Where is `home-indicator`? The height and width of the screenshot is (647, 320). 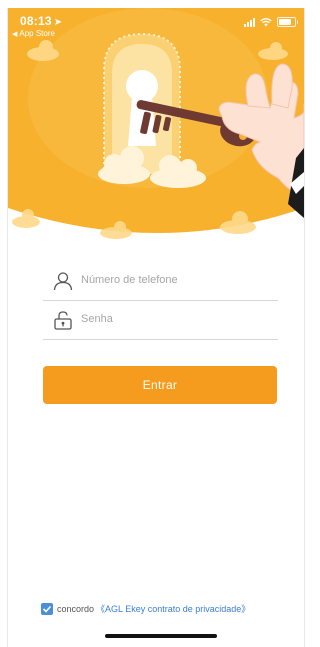
home-indicator is located at coordinates (161, 636).